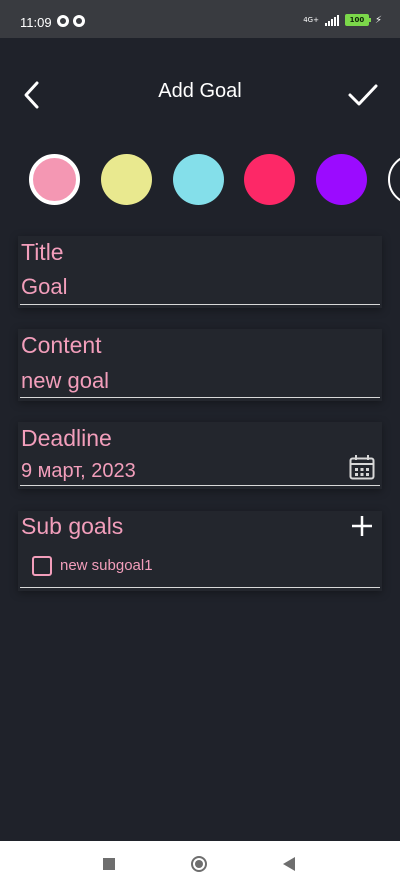  What do you see at coordinates (72, 526) in the screenshot?
I see `subgoals-label: Sub goals` at bounding box center [72, 526].